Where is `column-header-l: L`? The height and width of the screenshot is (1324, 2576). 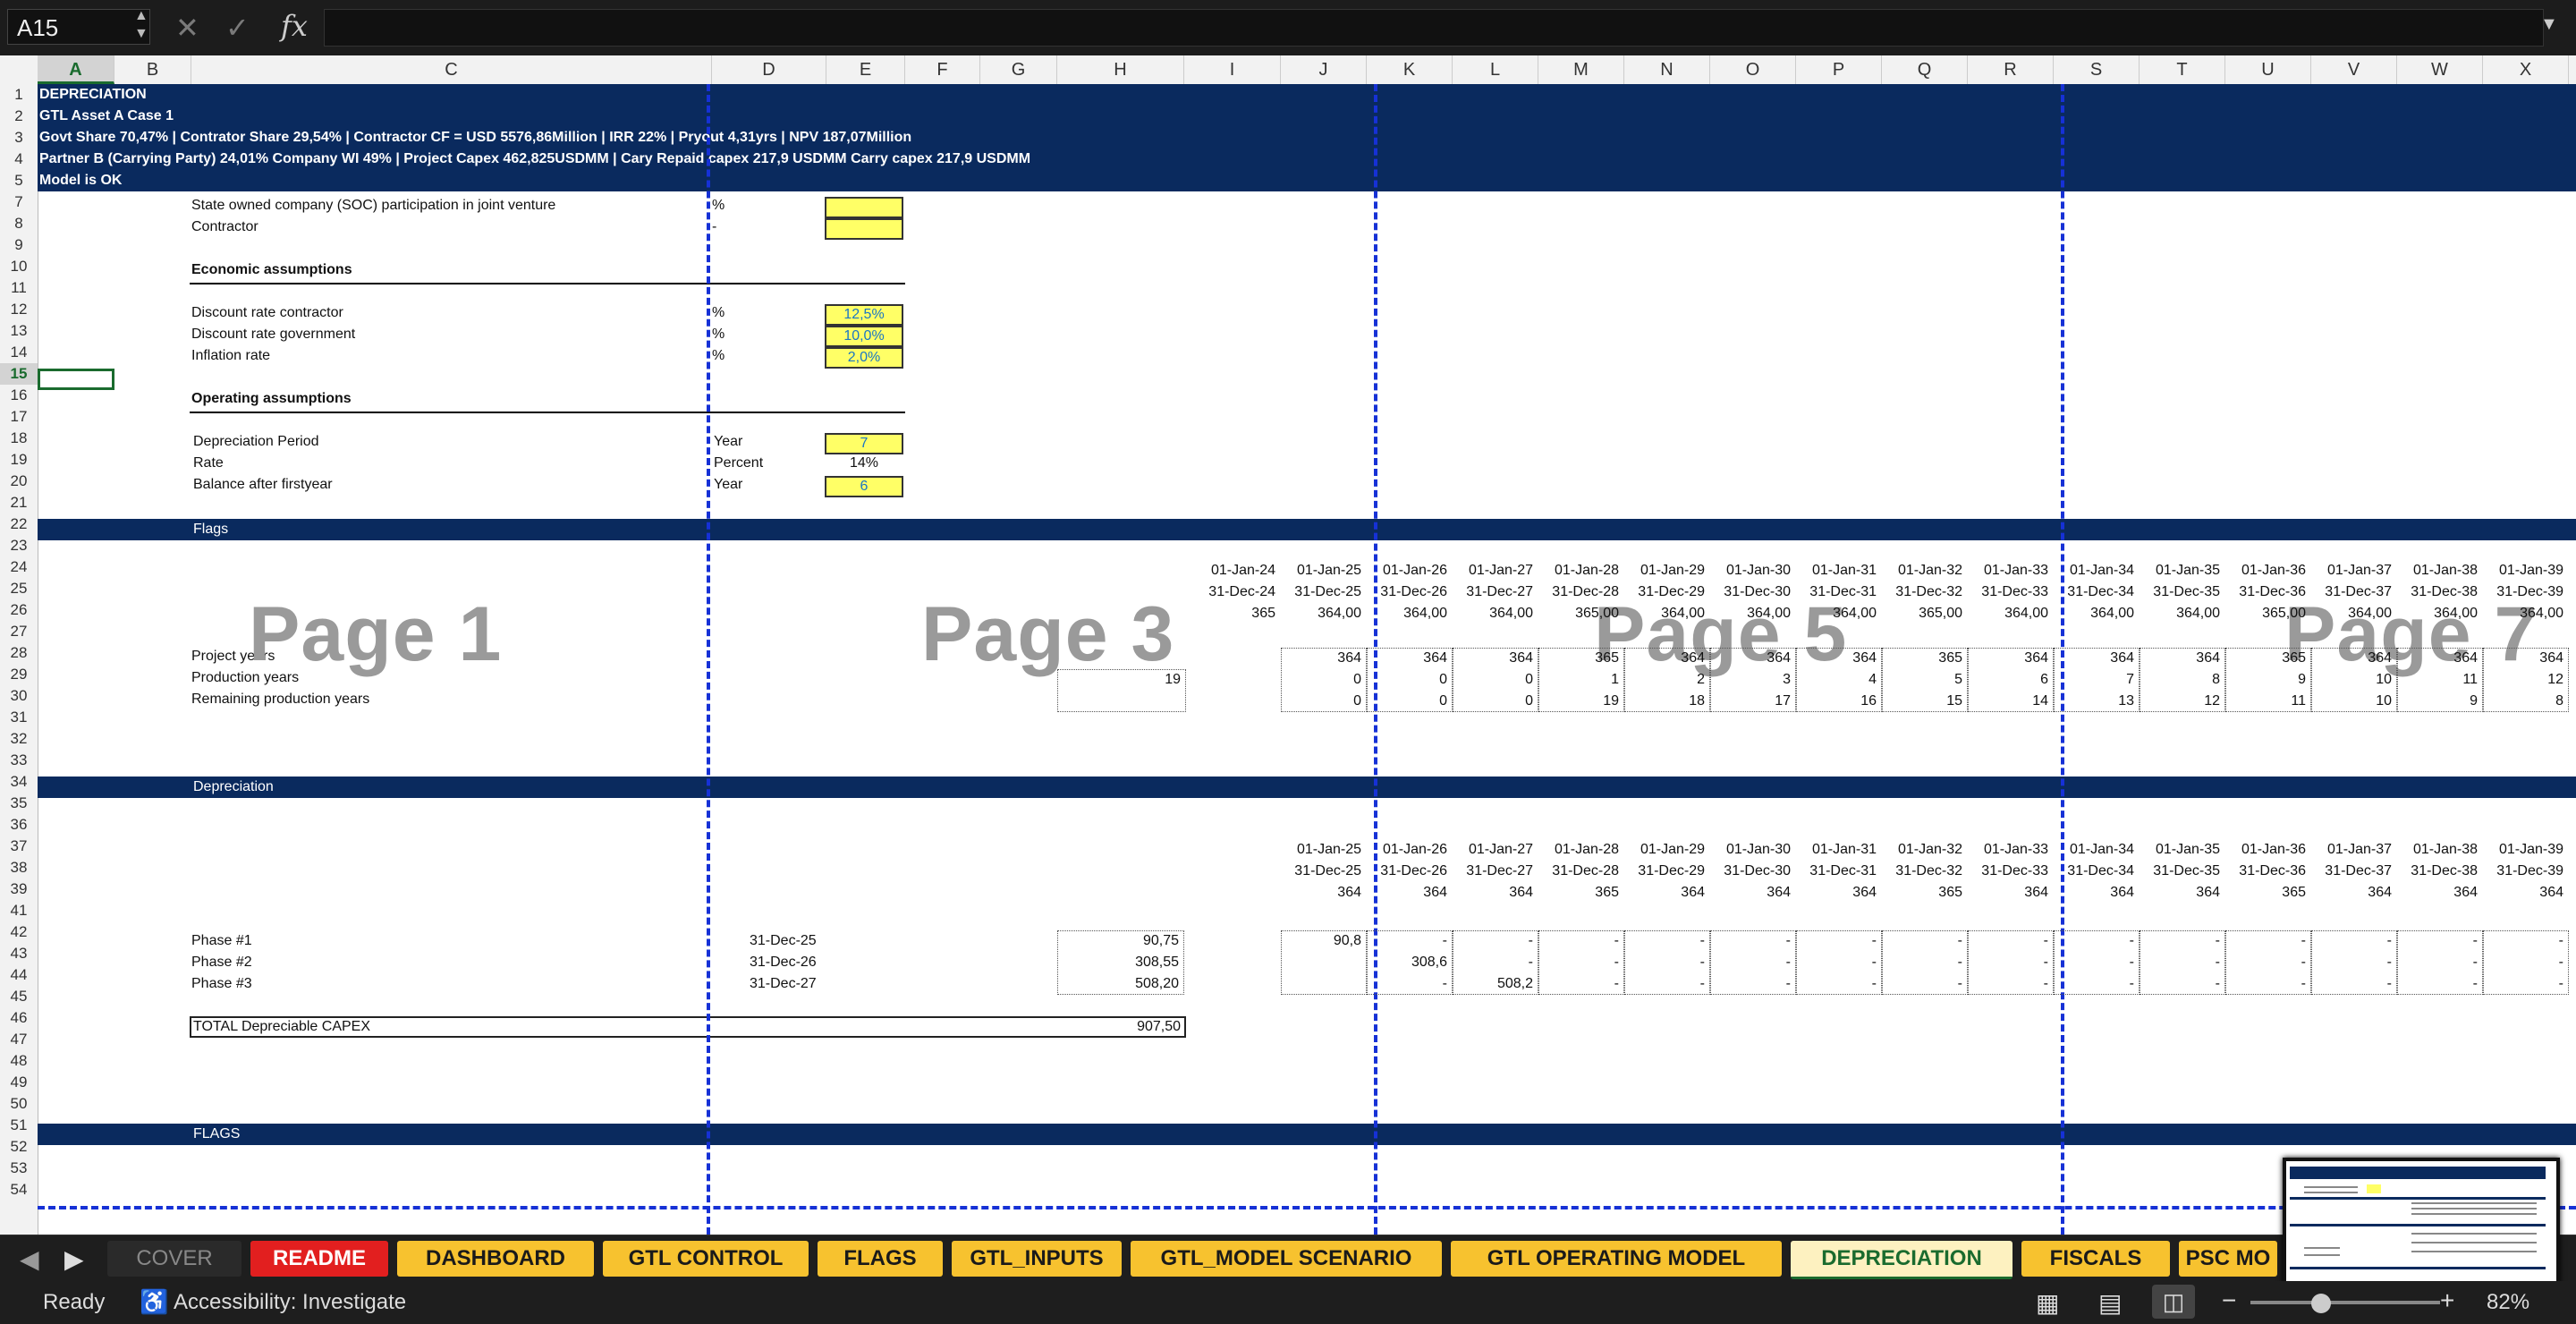 column-header-l: L is located at coordinates (1495, 69).